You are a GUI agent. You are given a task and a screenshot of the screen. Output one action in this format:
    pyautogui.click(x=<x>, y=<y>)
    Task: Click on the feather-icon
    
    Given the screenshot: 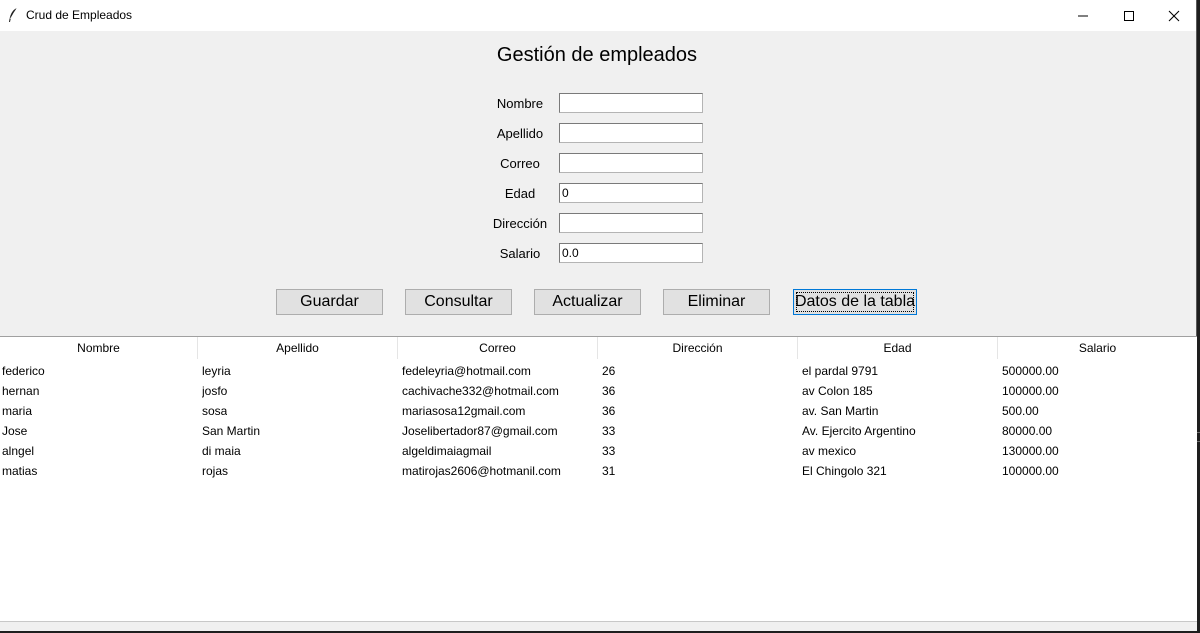 What is the action you would take?
    pyautogui.click(x=13, y=15)
    